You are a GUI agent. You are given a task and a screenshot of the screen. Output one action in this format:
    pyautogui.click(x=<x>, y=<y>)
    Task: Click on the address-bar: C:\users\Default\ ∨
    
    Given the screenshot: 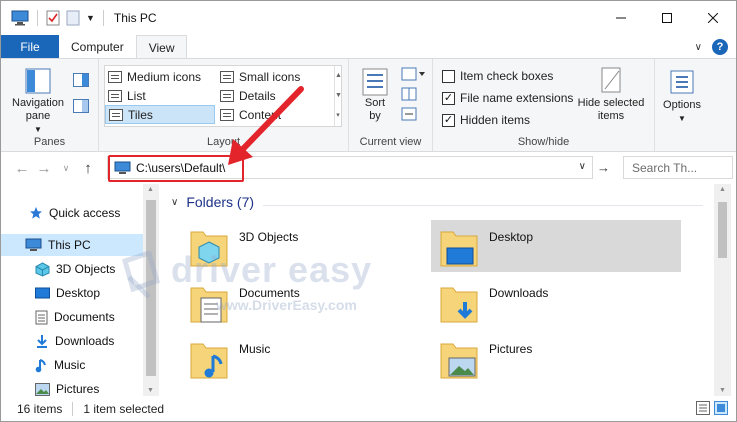 What is the action you would take?
    pyautogui.click(x=350, y=168)
    